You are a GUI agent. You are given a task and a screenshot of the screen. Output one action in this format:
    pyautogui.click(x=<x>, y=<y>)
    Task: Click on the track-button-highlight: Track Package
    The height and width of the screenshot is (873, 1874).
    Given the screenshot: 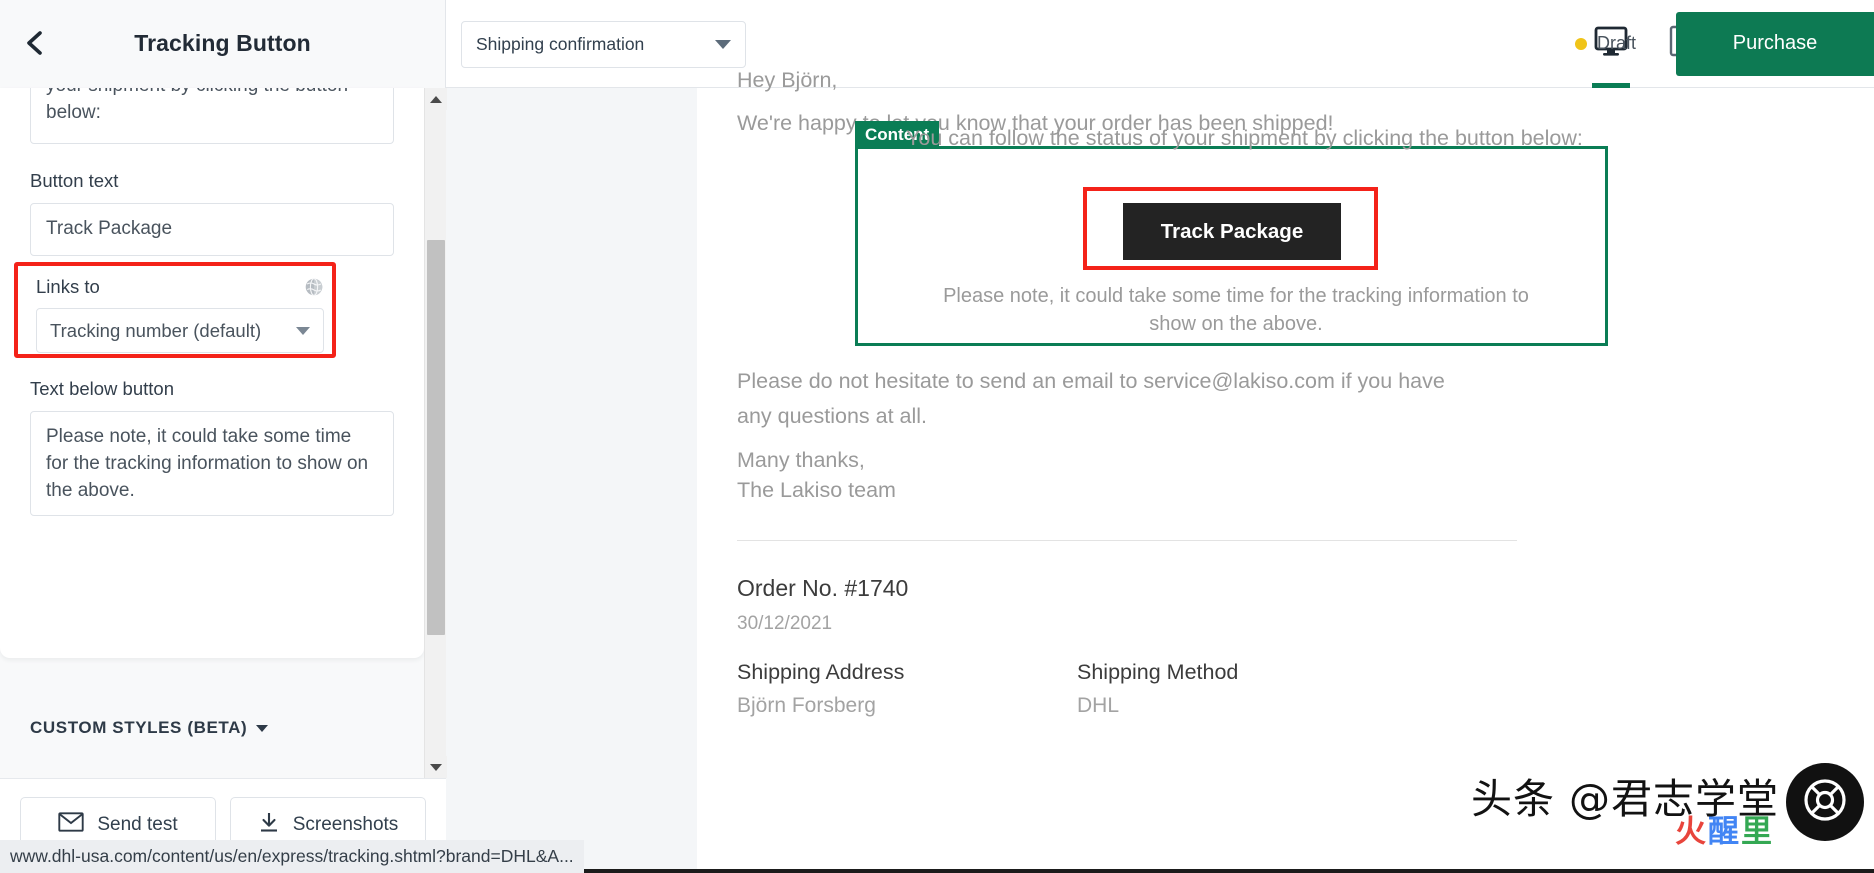 What is the action you would take?
    pyautogui.click(x=1230, y=228)
    